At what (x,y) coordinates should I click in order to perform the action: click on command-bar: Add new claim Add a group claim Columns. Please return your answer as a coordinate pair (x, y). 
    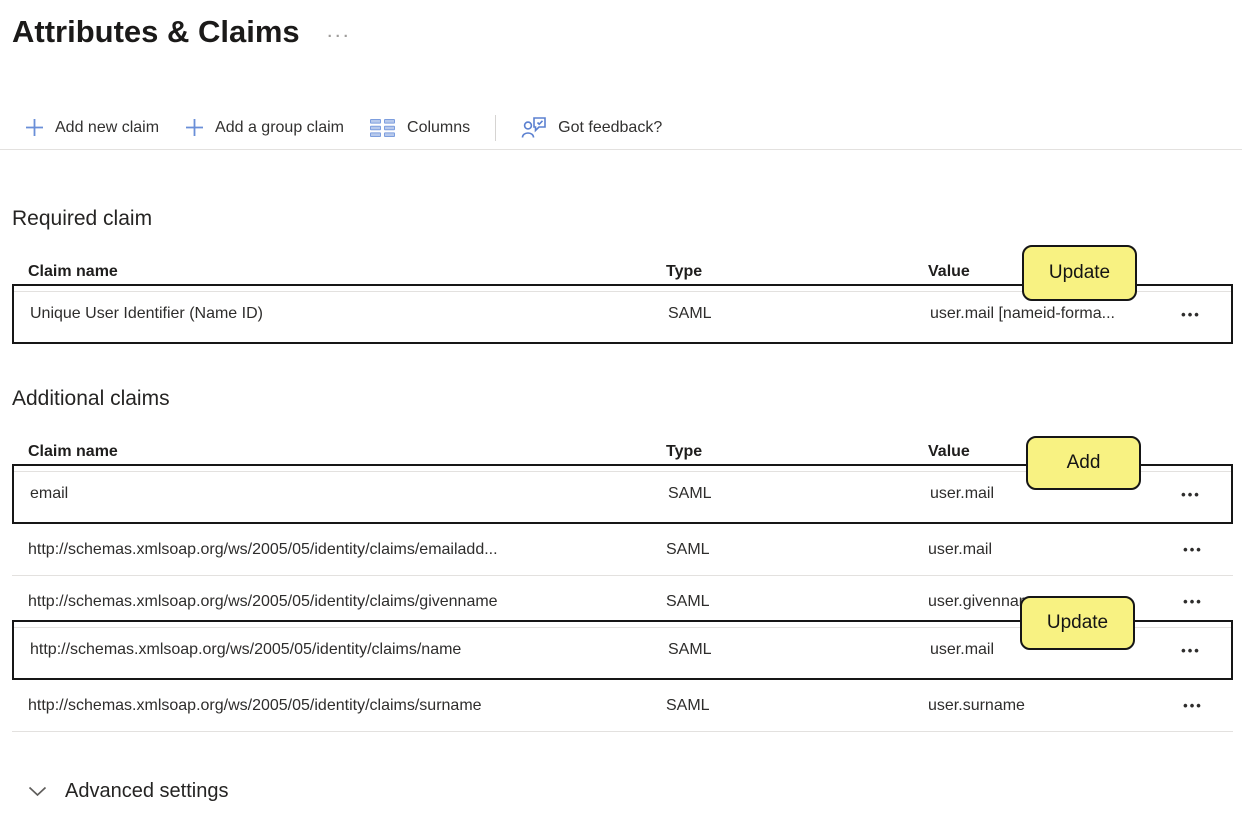
    Looking at the image, I should click on (621, 128).